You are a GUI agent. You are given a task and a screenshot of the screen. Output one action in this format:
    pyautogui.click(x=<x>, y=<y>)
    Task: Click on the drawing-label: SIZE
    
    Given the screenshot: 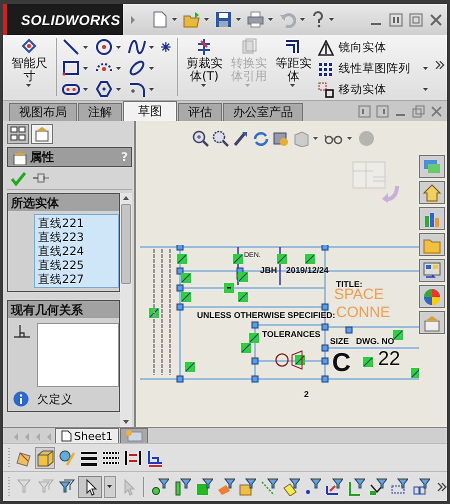 What is the action you would take?
    pyautogui.click(x=339, y=341)
    